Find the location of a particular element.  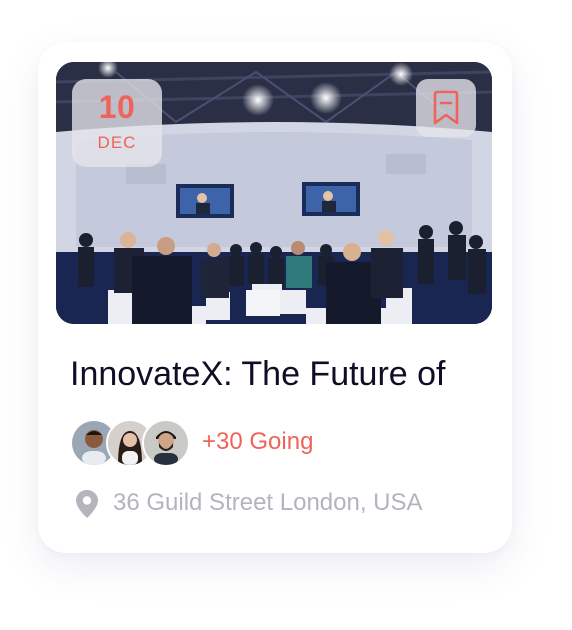

avatar is located at coordinates (166, 443).